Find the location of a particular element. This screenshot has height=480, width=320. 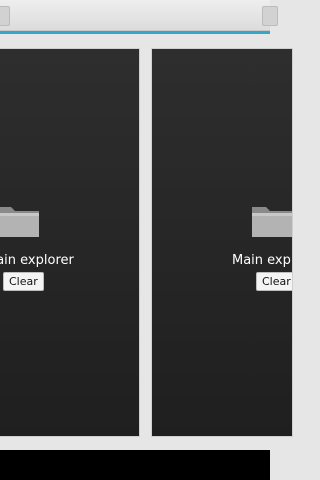

top-bar is located at coordinates (139, 15).